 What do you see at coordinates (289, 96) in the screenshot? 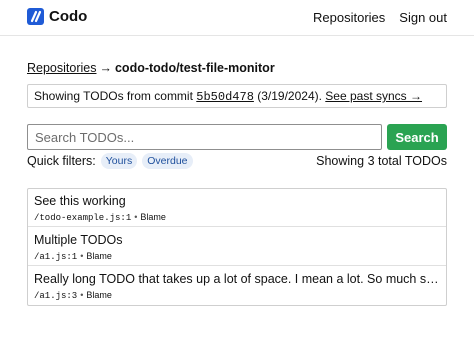
I see `commit-date: (3/19/2024).` at bounding box center [289, 96].